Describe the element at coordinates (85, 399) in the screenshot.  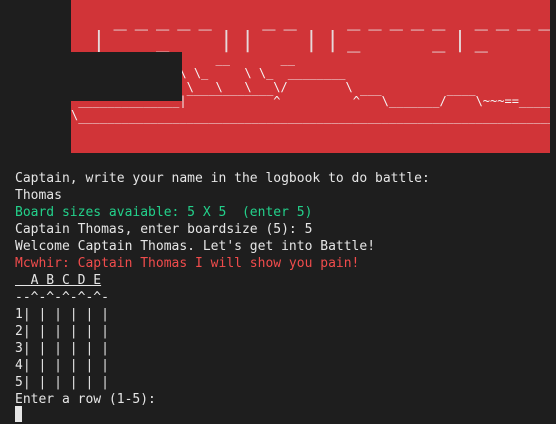
I see `row-input-prompt: Enter a row (1-5):` at that location.